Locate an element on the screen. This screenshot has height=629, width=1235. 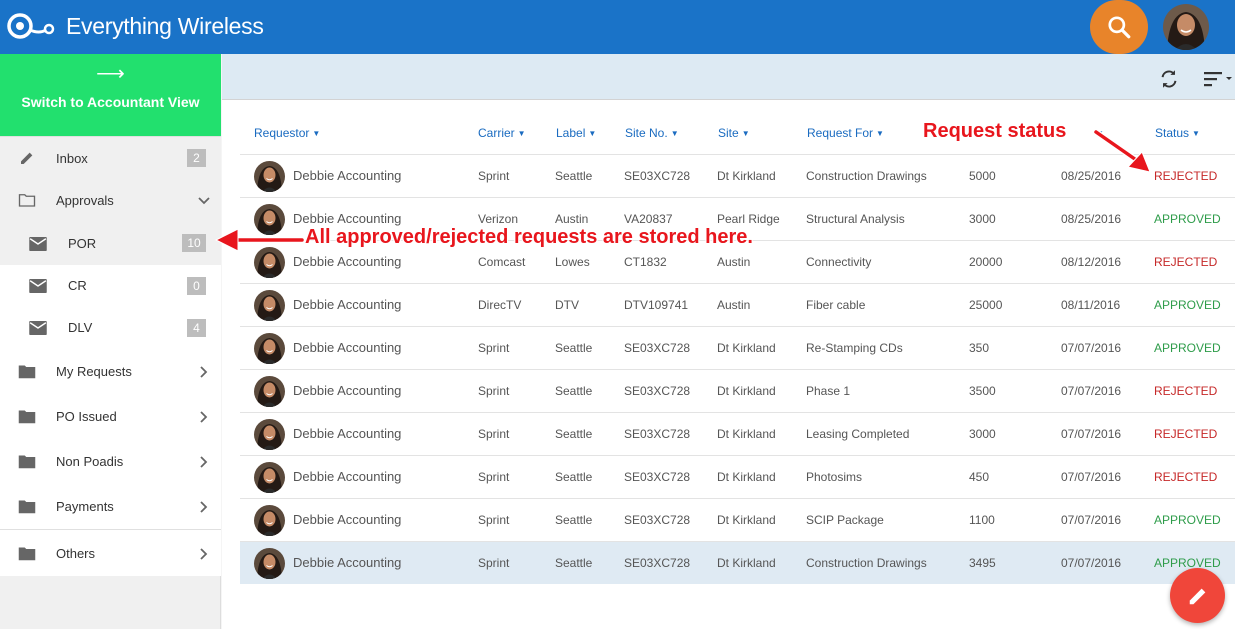
sidebar-item-label: Others is located at coordinates (76, 553).